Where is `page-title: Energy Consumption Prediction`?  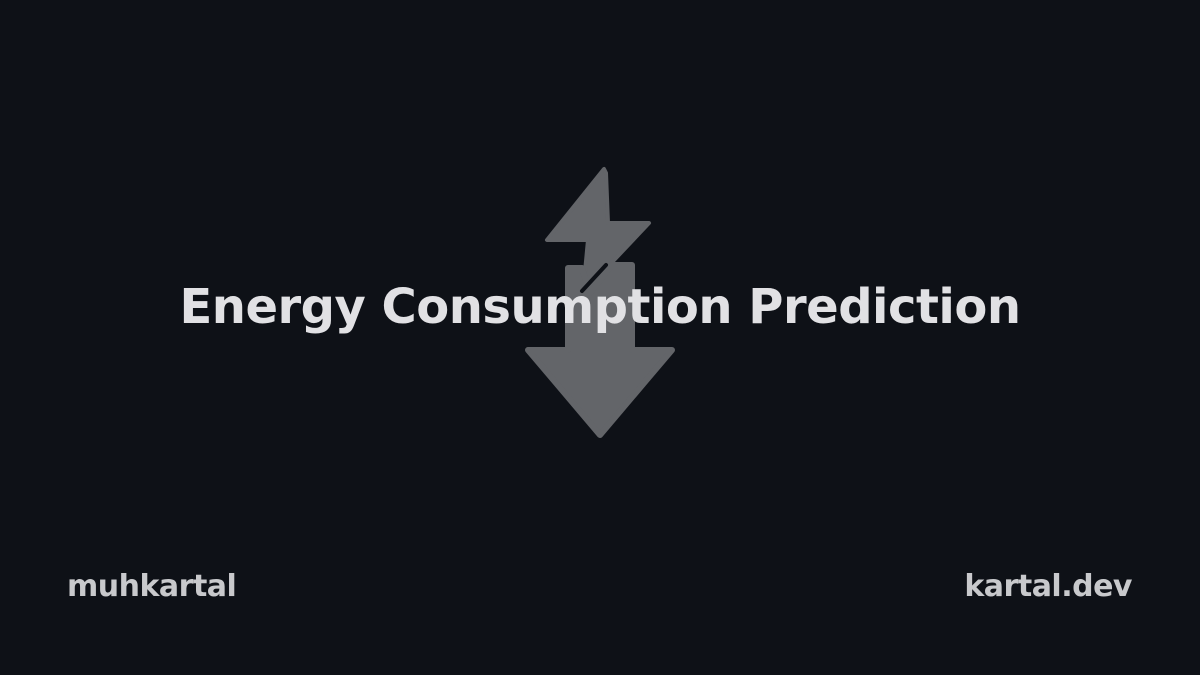 page-title: Energy Consumption Prediction is located at coordinates (600, 307).